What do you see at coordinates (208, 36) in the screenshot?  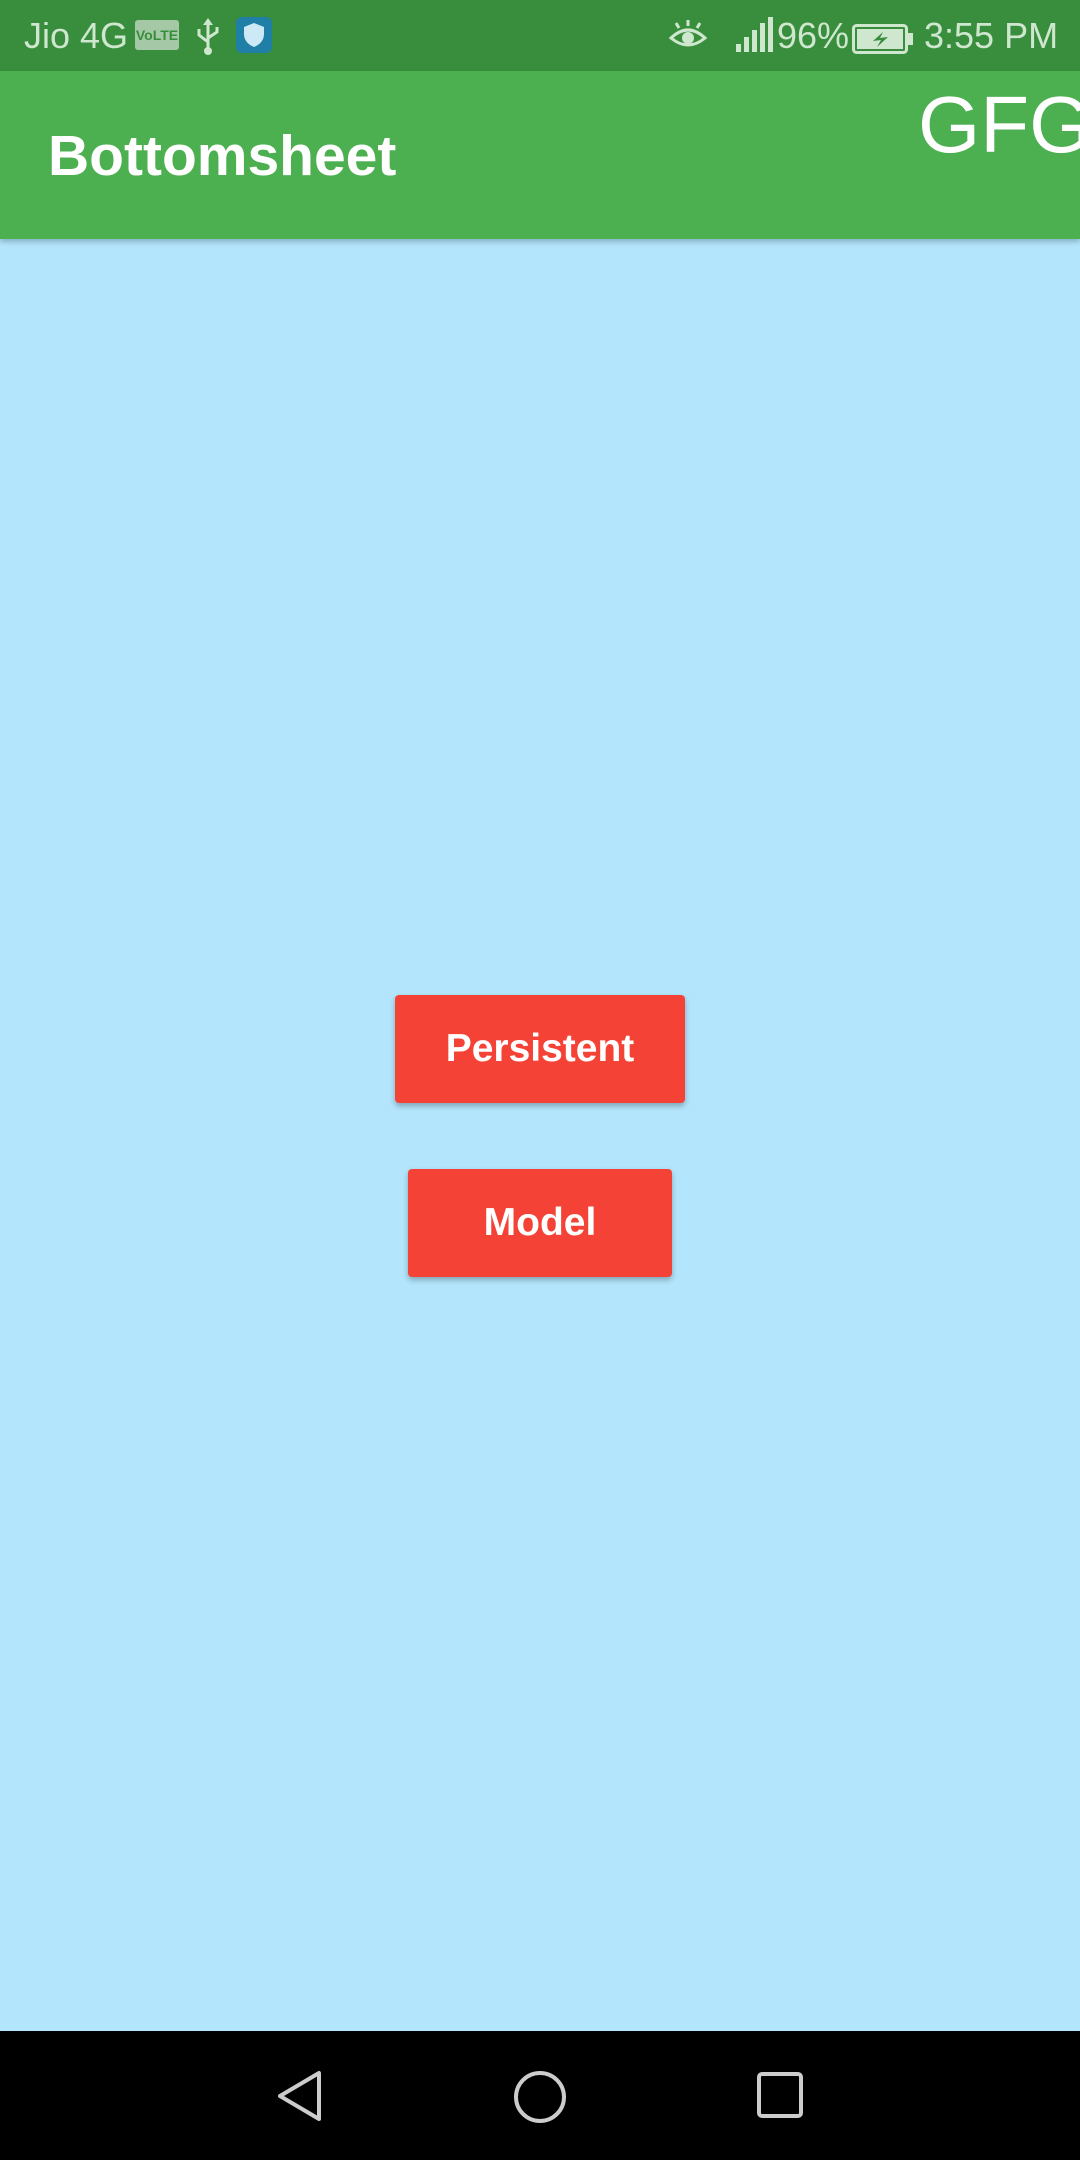 I see `usb-icon` at bounding box center [208, 36].